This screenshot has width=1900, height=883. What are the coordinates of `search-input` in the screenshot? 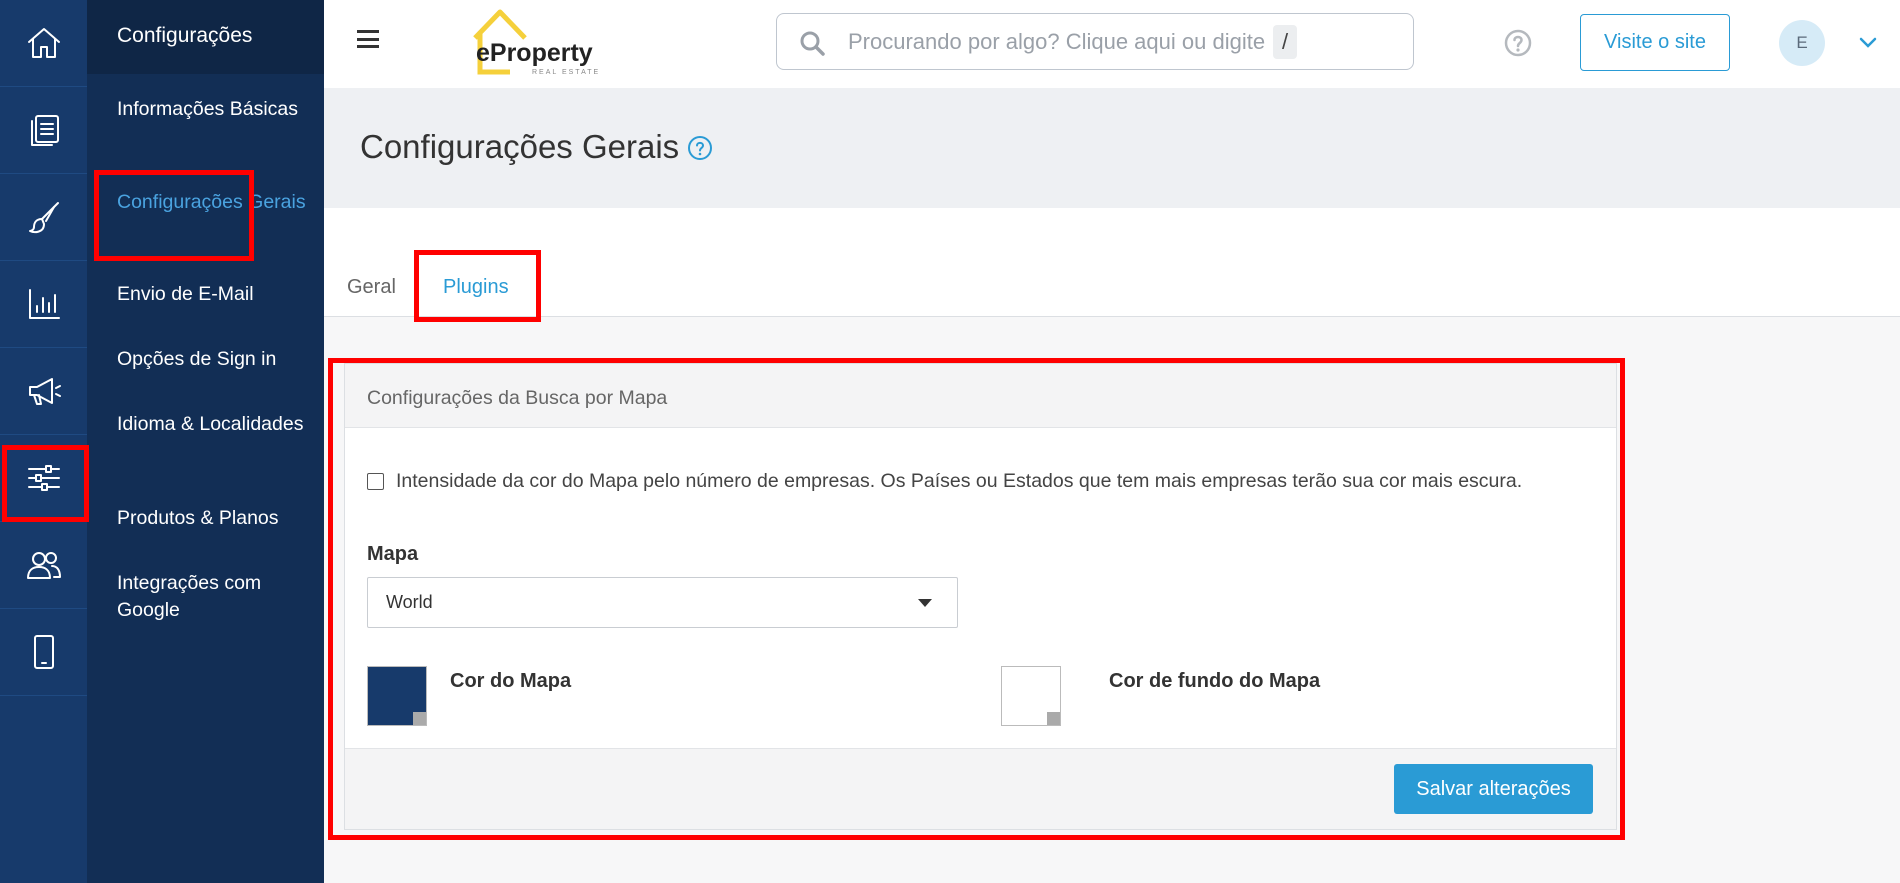 It's located at (1058, 41).